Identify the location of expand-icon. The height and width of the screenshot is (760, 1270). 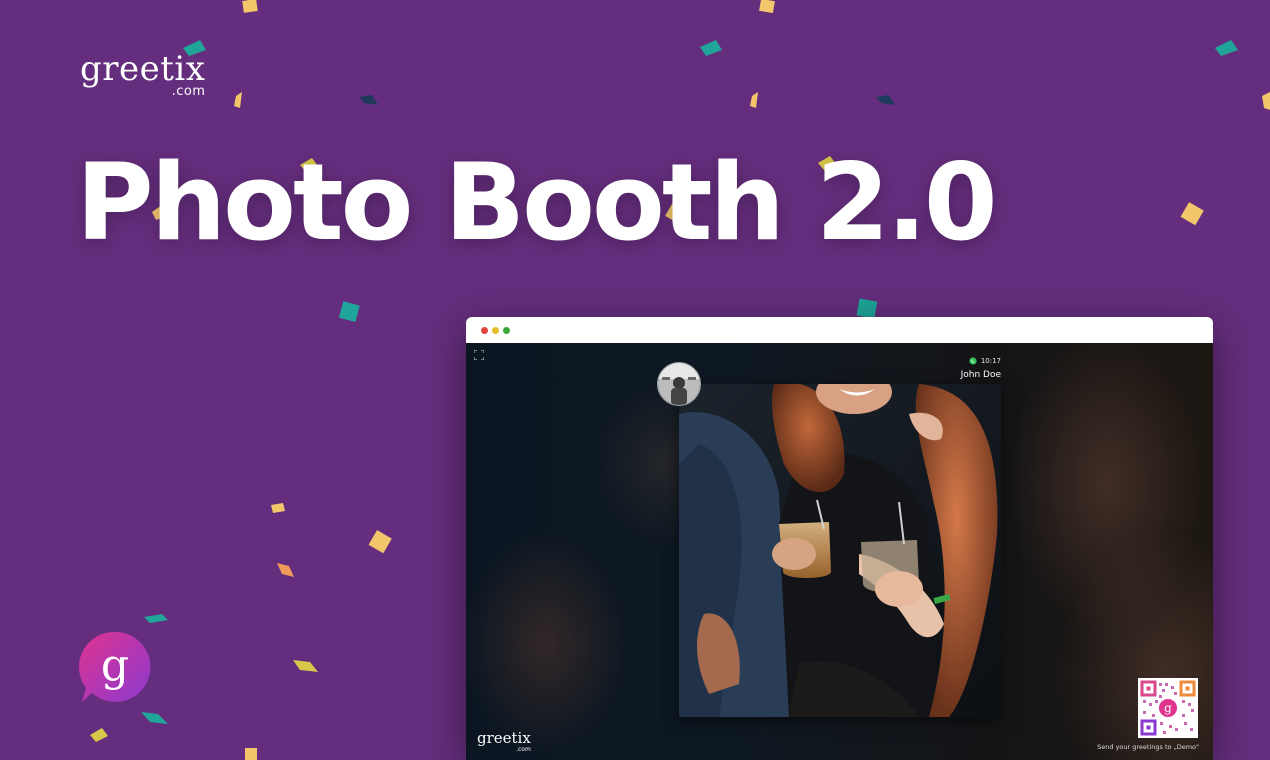
(479, 355).